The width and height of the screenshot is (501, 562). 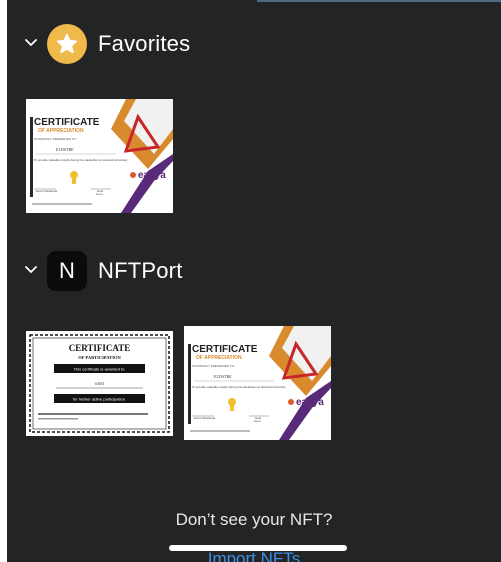 What do you see at coordinates (254, 271) in the screenshot?
I see `nftport-section-header: N NFTPort` at bounding box center [254, 271].